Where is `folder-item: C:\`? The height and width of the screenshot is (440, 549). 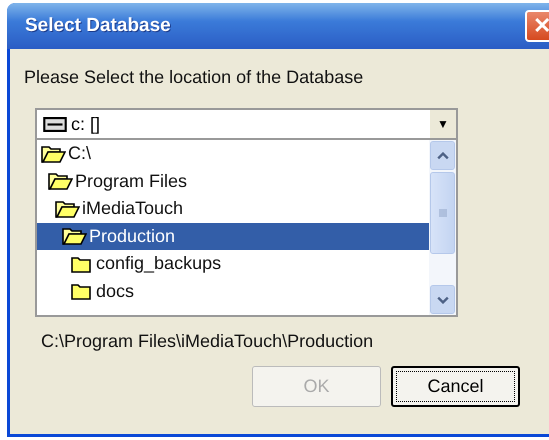 folder-item: C:\ is located at coordinates (233, 154).